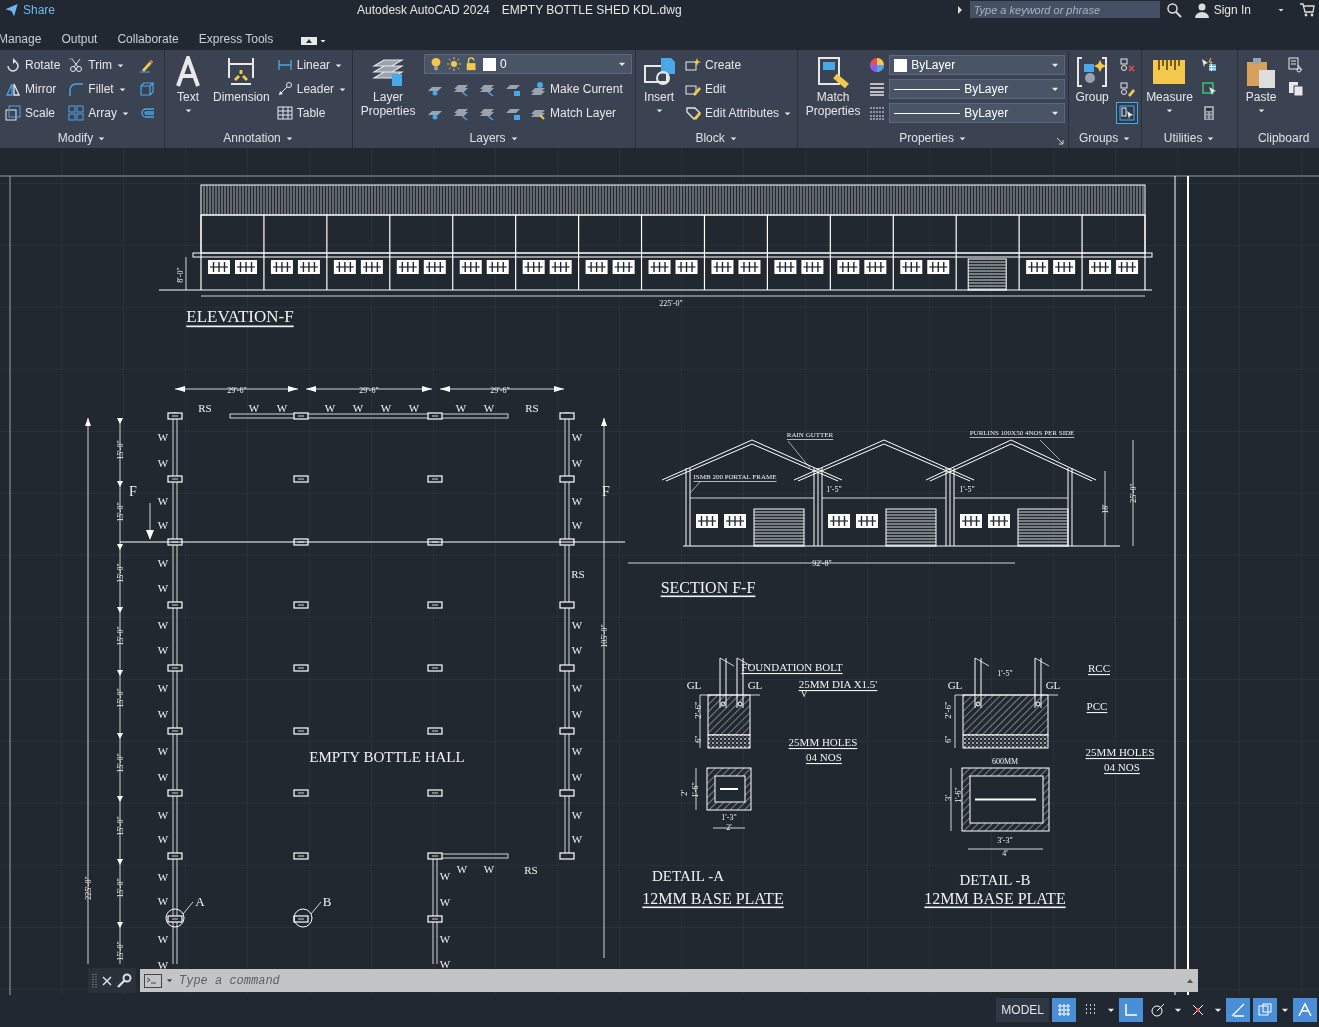  I want to click on ribbon-button: Insert, so click(659, 85).